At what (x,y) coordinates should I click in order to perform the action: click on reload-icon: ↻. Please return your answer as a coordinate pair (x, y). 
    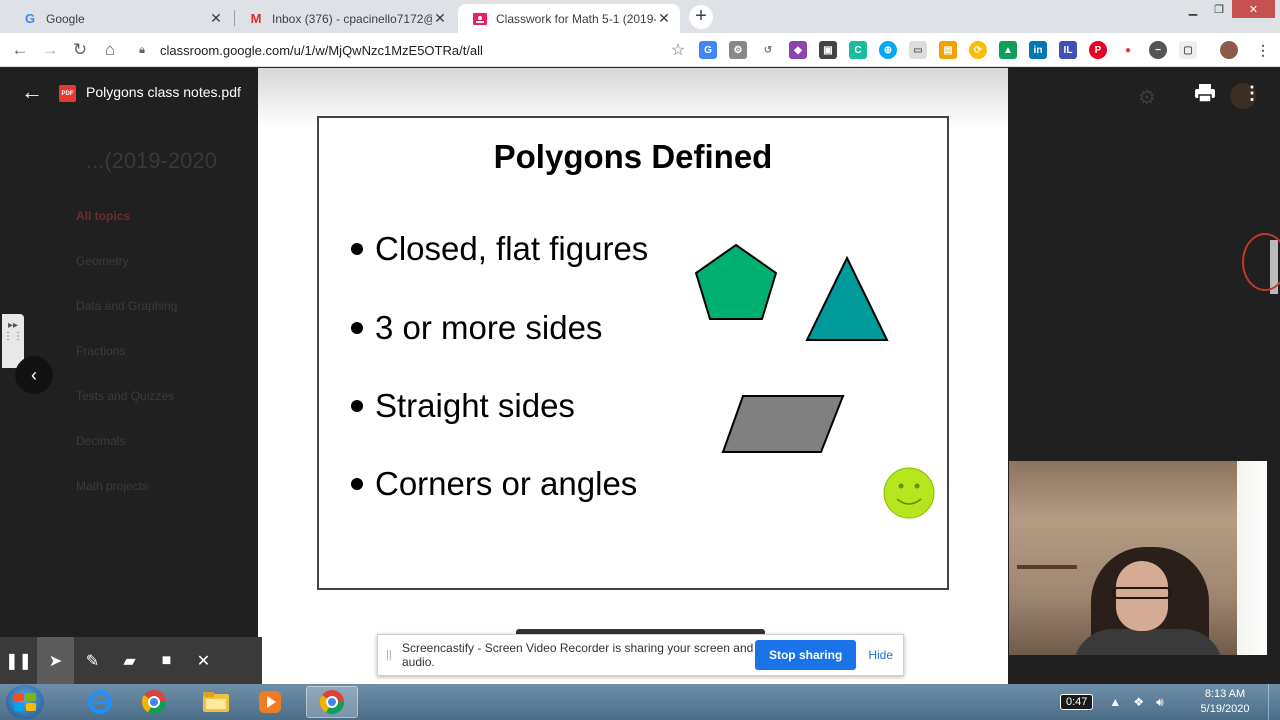
    Looking at the image, I should click on (80, 50).